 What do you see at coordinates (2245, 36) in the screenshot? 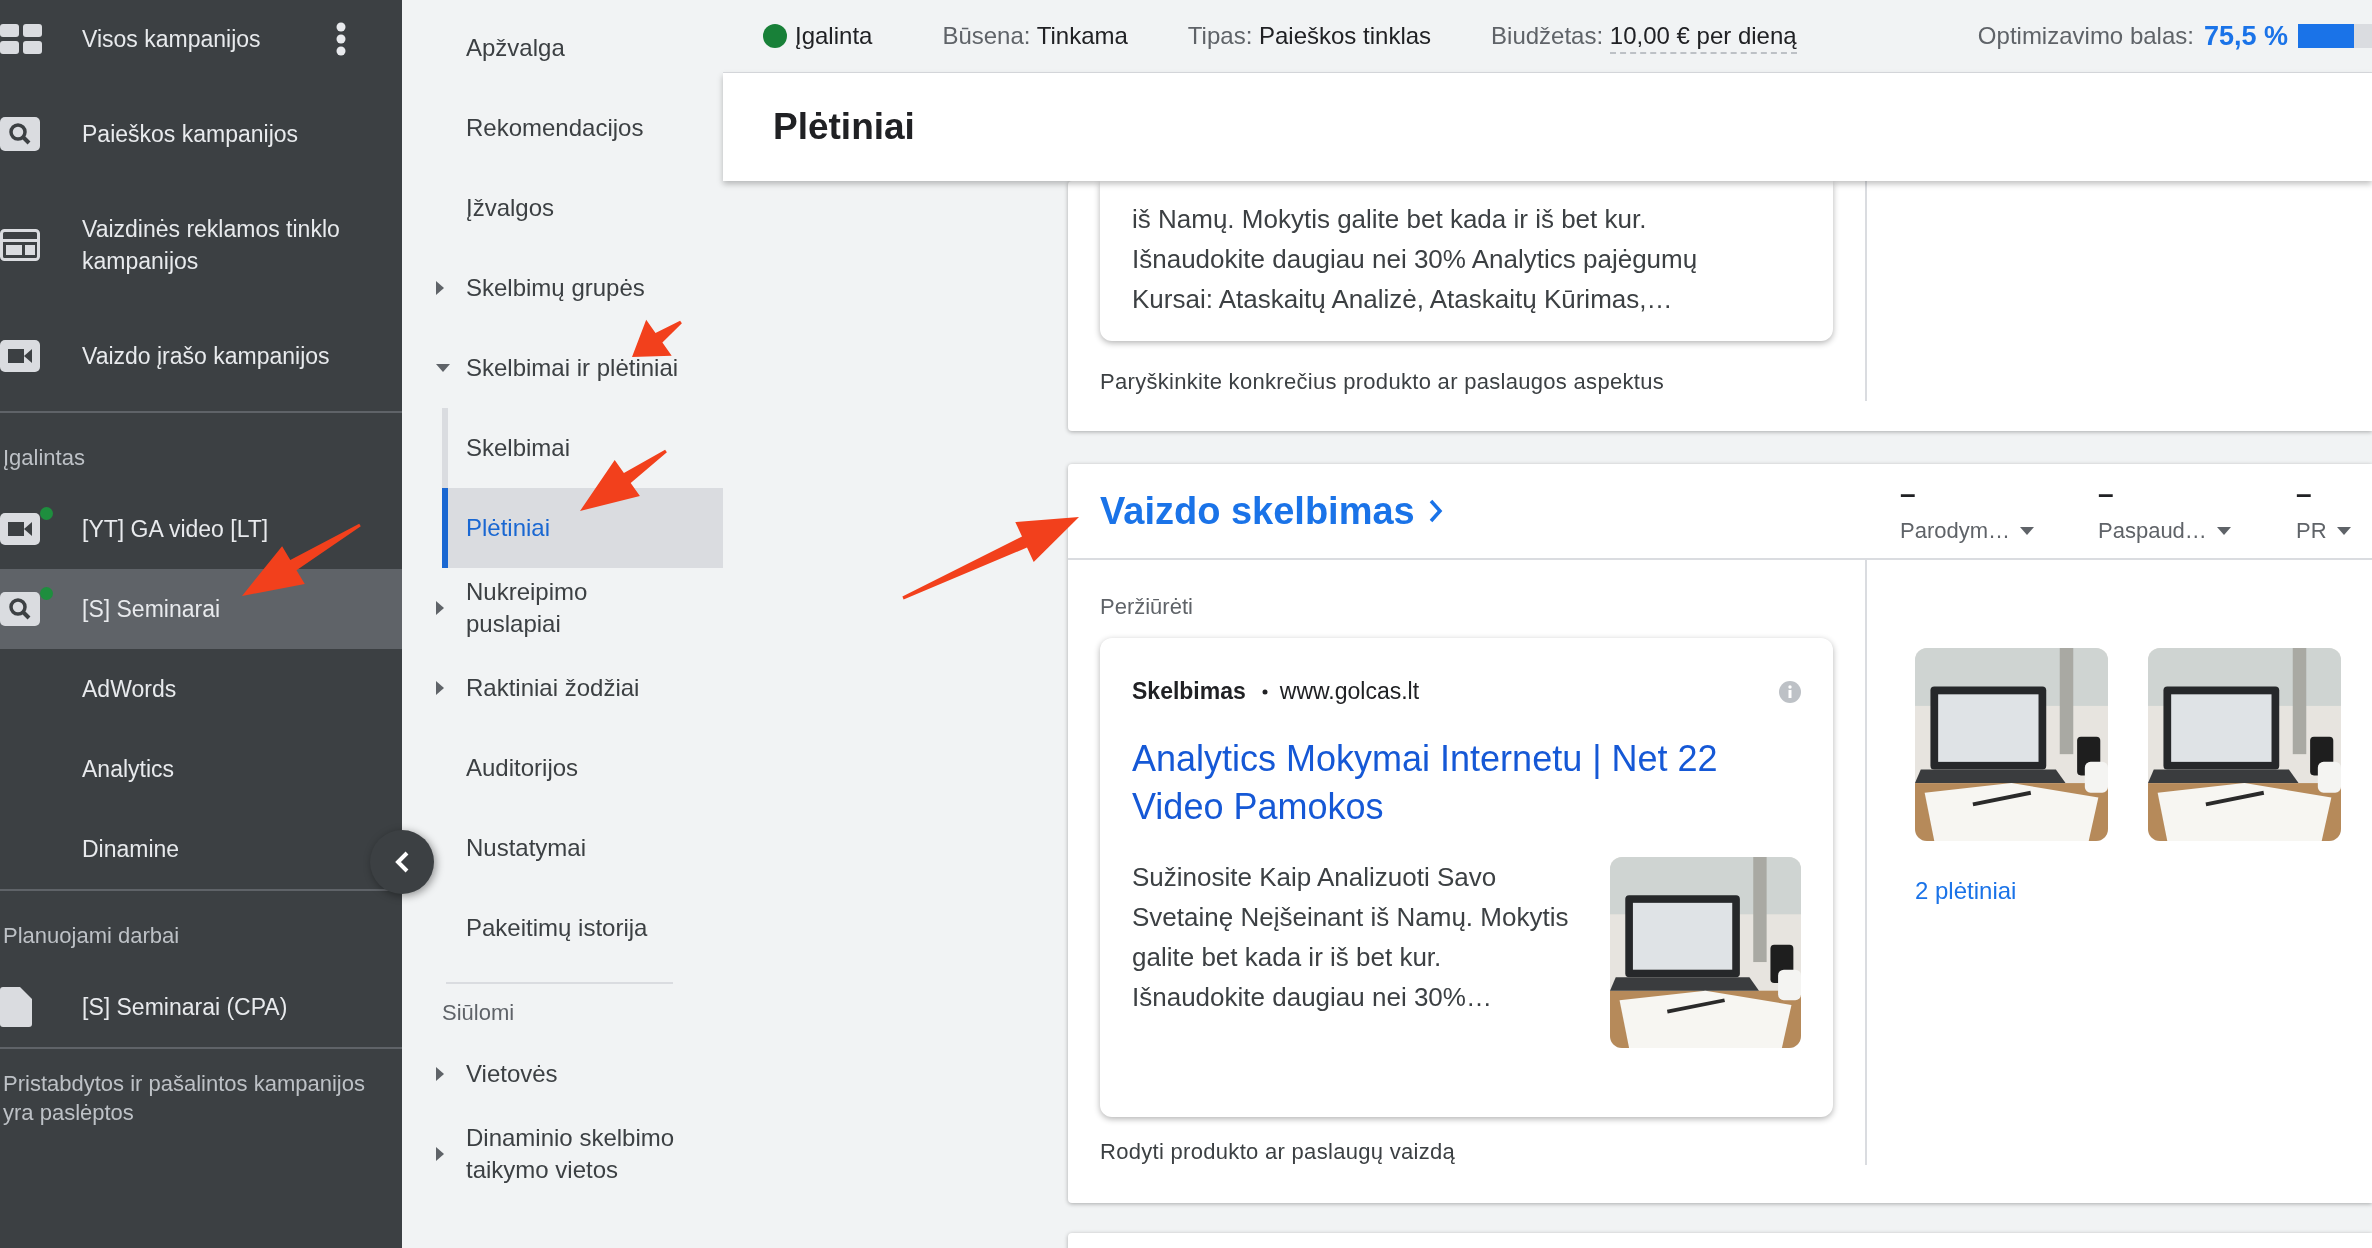
I see `score-value: 75,5 %` at bounding box center [2245, 36].